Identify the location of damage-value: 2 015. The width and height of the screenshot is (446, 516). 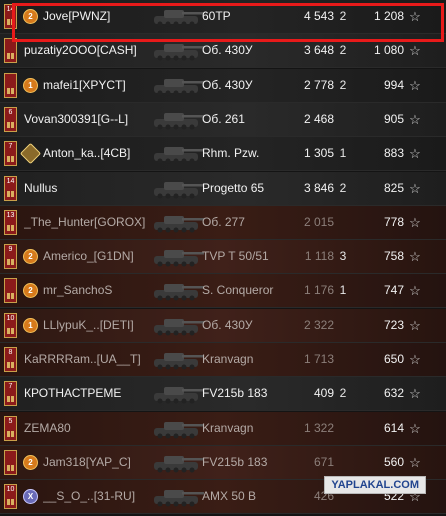
(318, 221).